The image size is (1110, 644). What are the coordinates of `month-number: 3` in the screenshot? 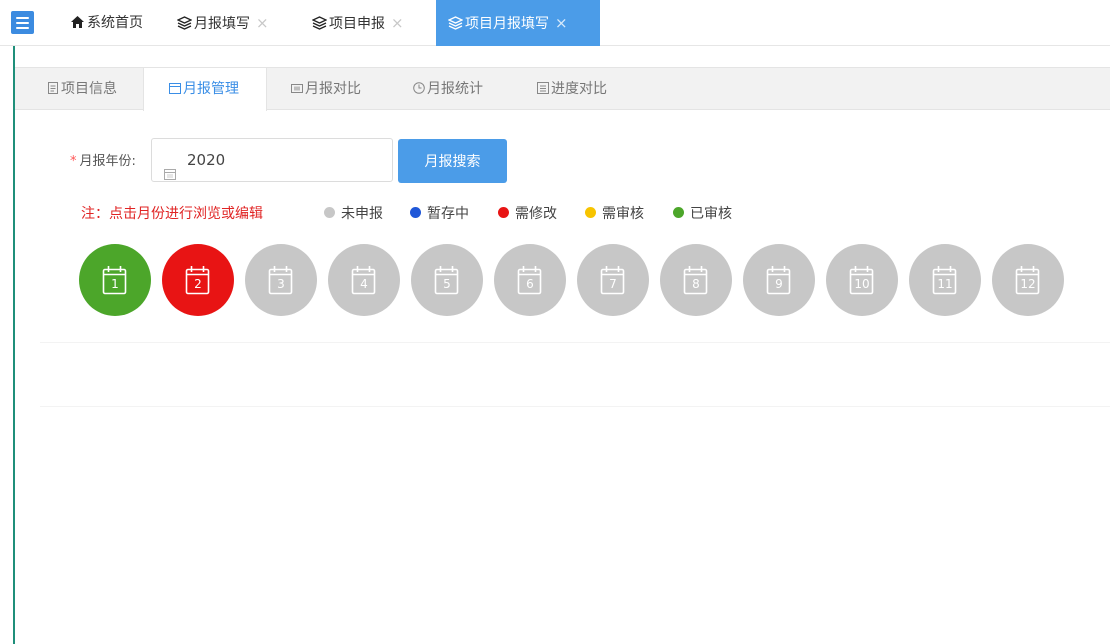 It's located at (281, 284).